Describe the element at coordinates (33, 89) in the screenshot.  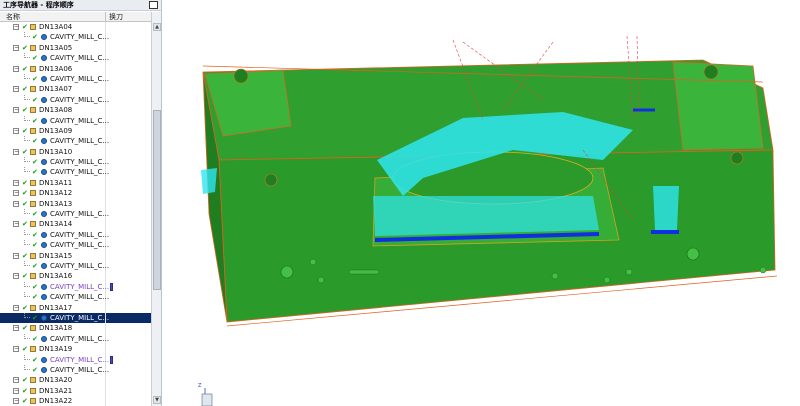
I see `program-group-icon` at that location.